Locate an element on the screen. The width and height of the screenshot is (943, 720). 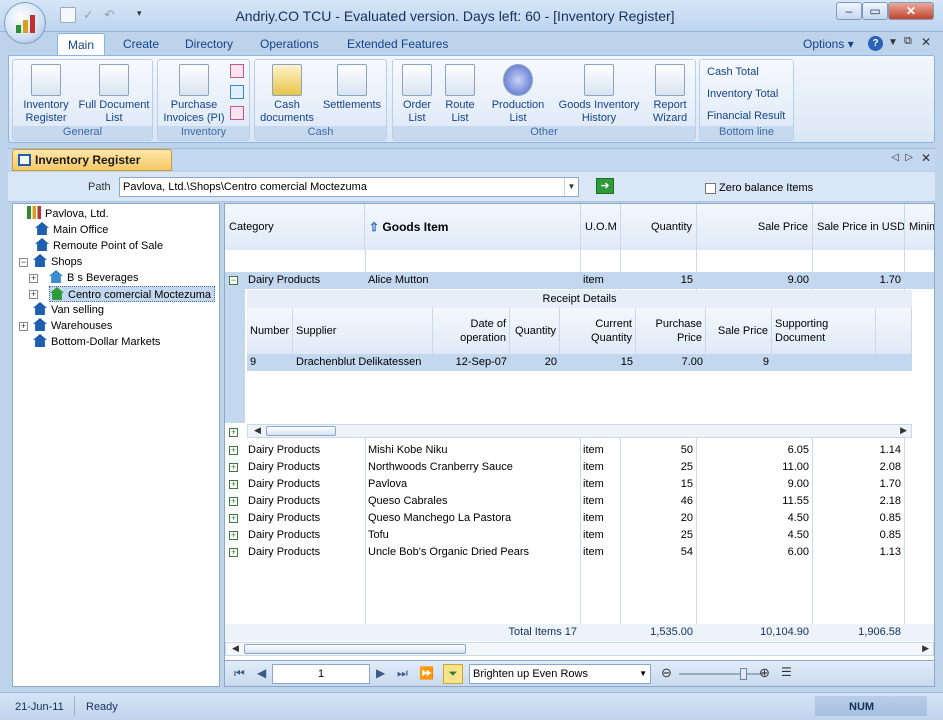
page-number-input: 1 is located at coordinates (321, 674).